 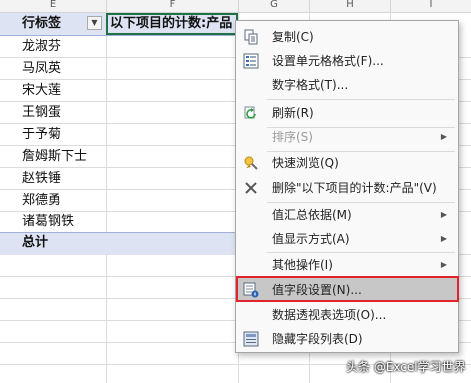 I want to click on column-header-e: E, so click(x=53, y=6).